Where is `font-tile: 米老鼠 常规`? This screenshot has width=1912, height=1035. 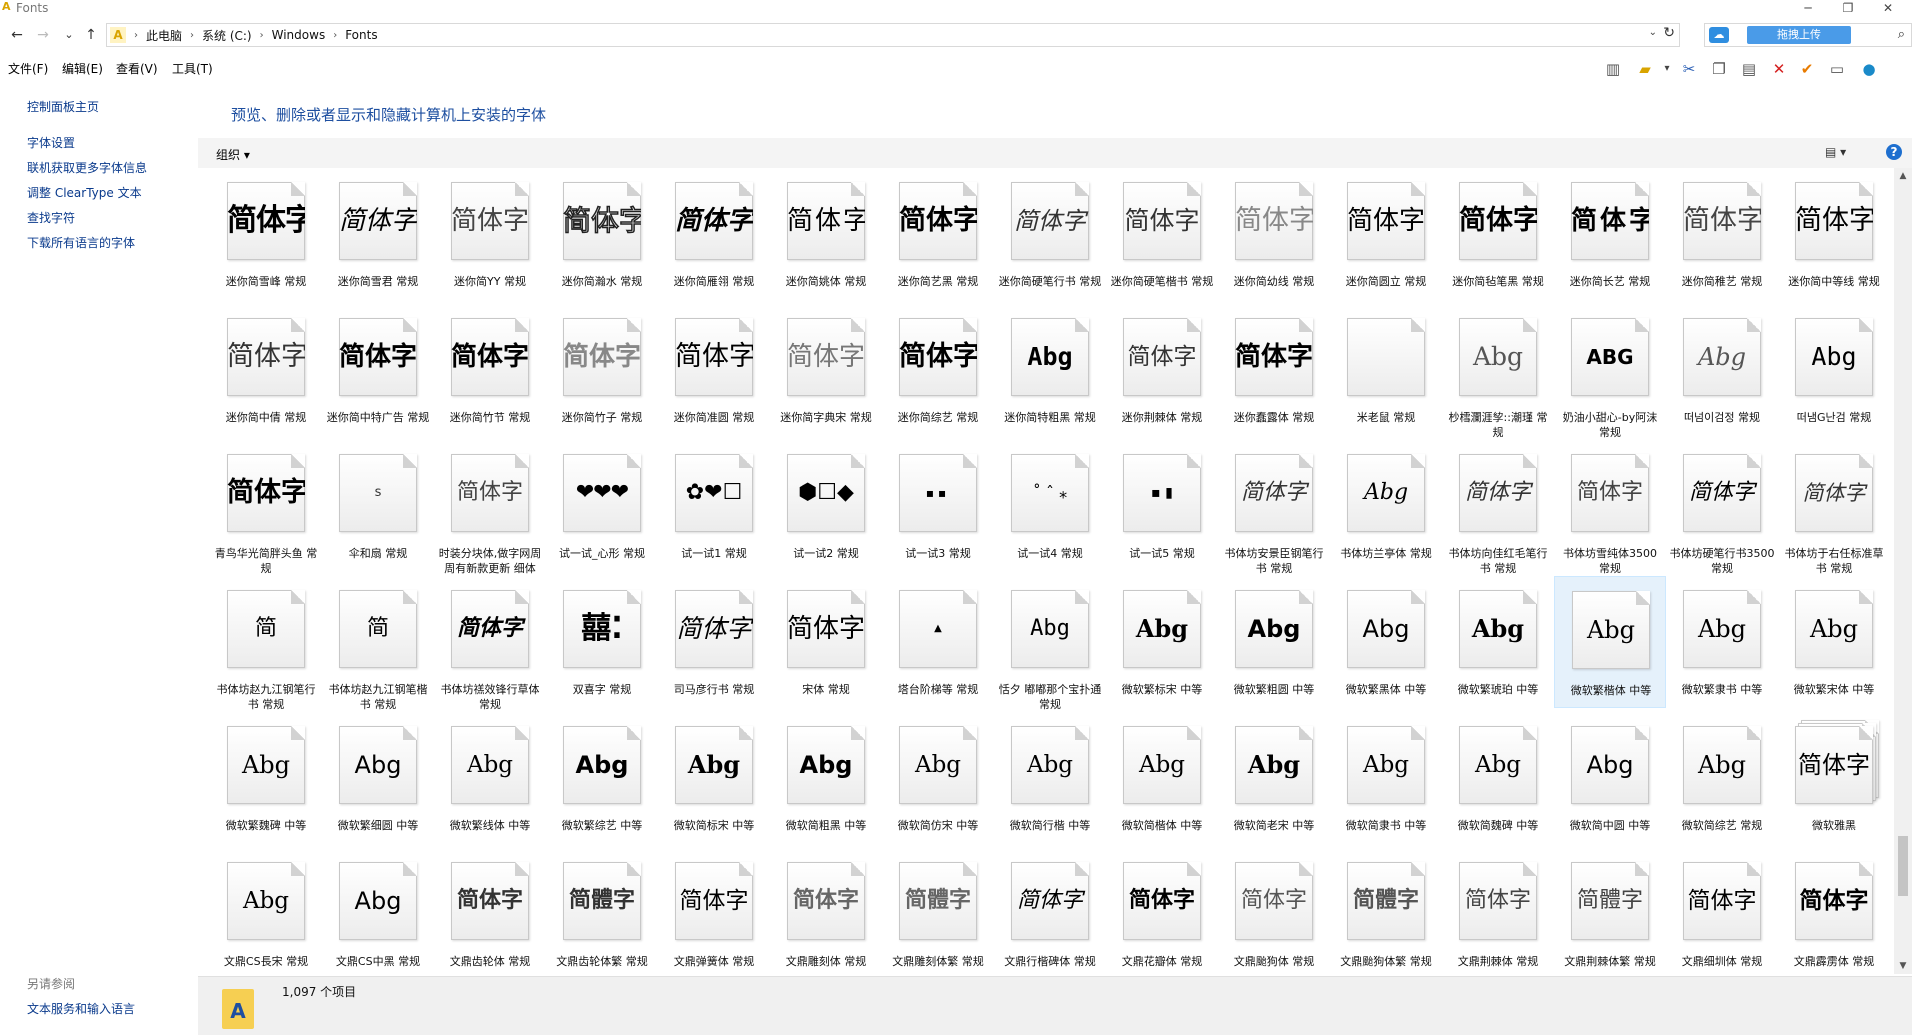 font-tile: 米老鼠 常规 is located at coordinates (1386, 370).